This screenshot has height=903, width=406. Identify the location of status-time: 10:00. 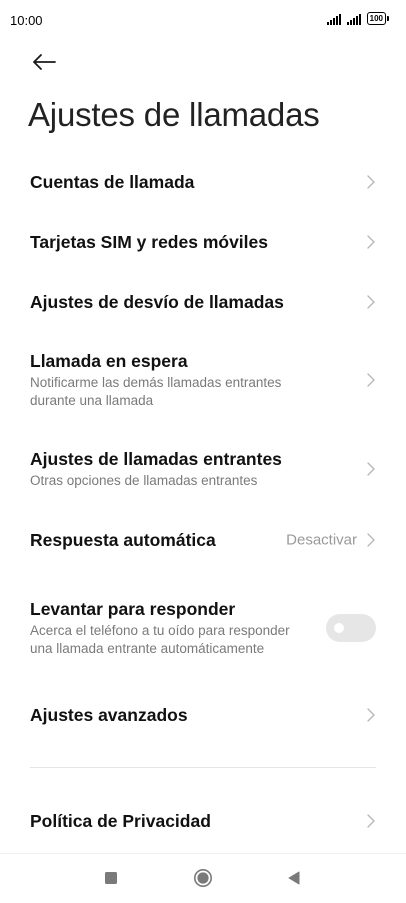
(26, 20).